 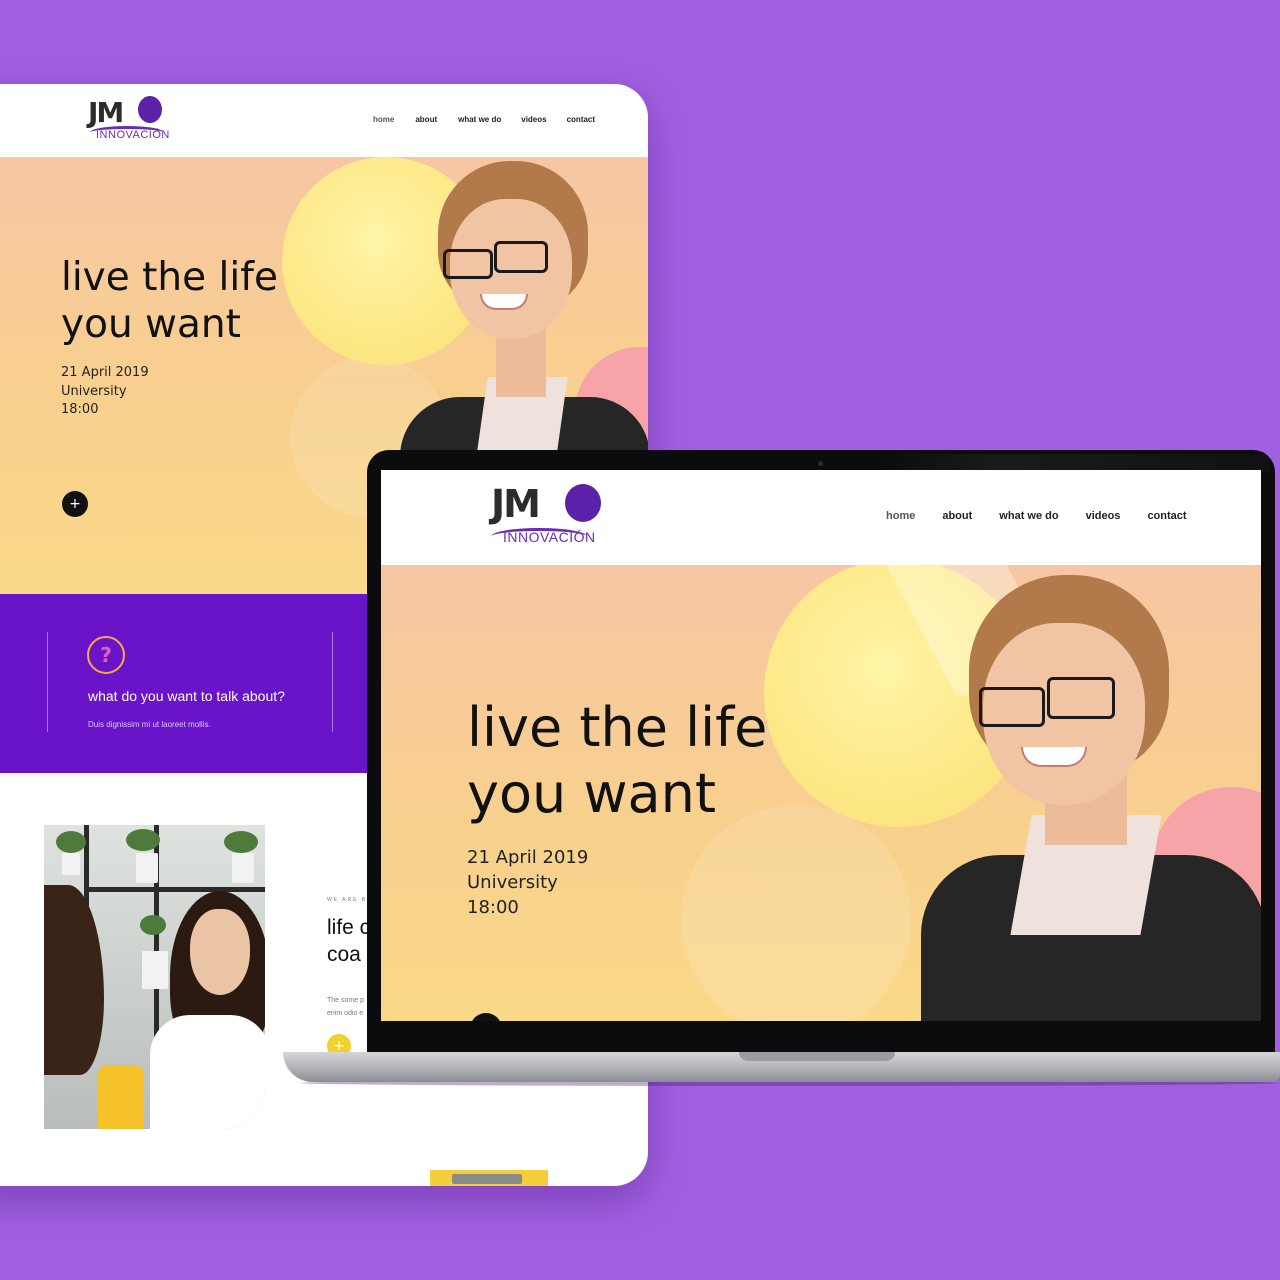 I want to click on hero-decor-blob, so click(x=796, y=913).